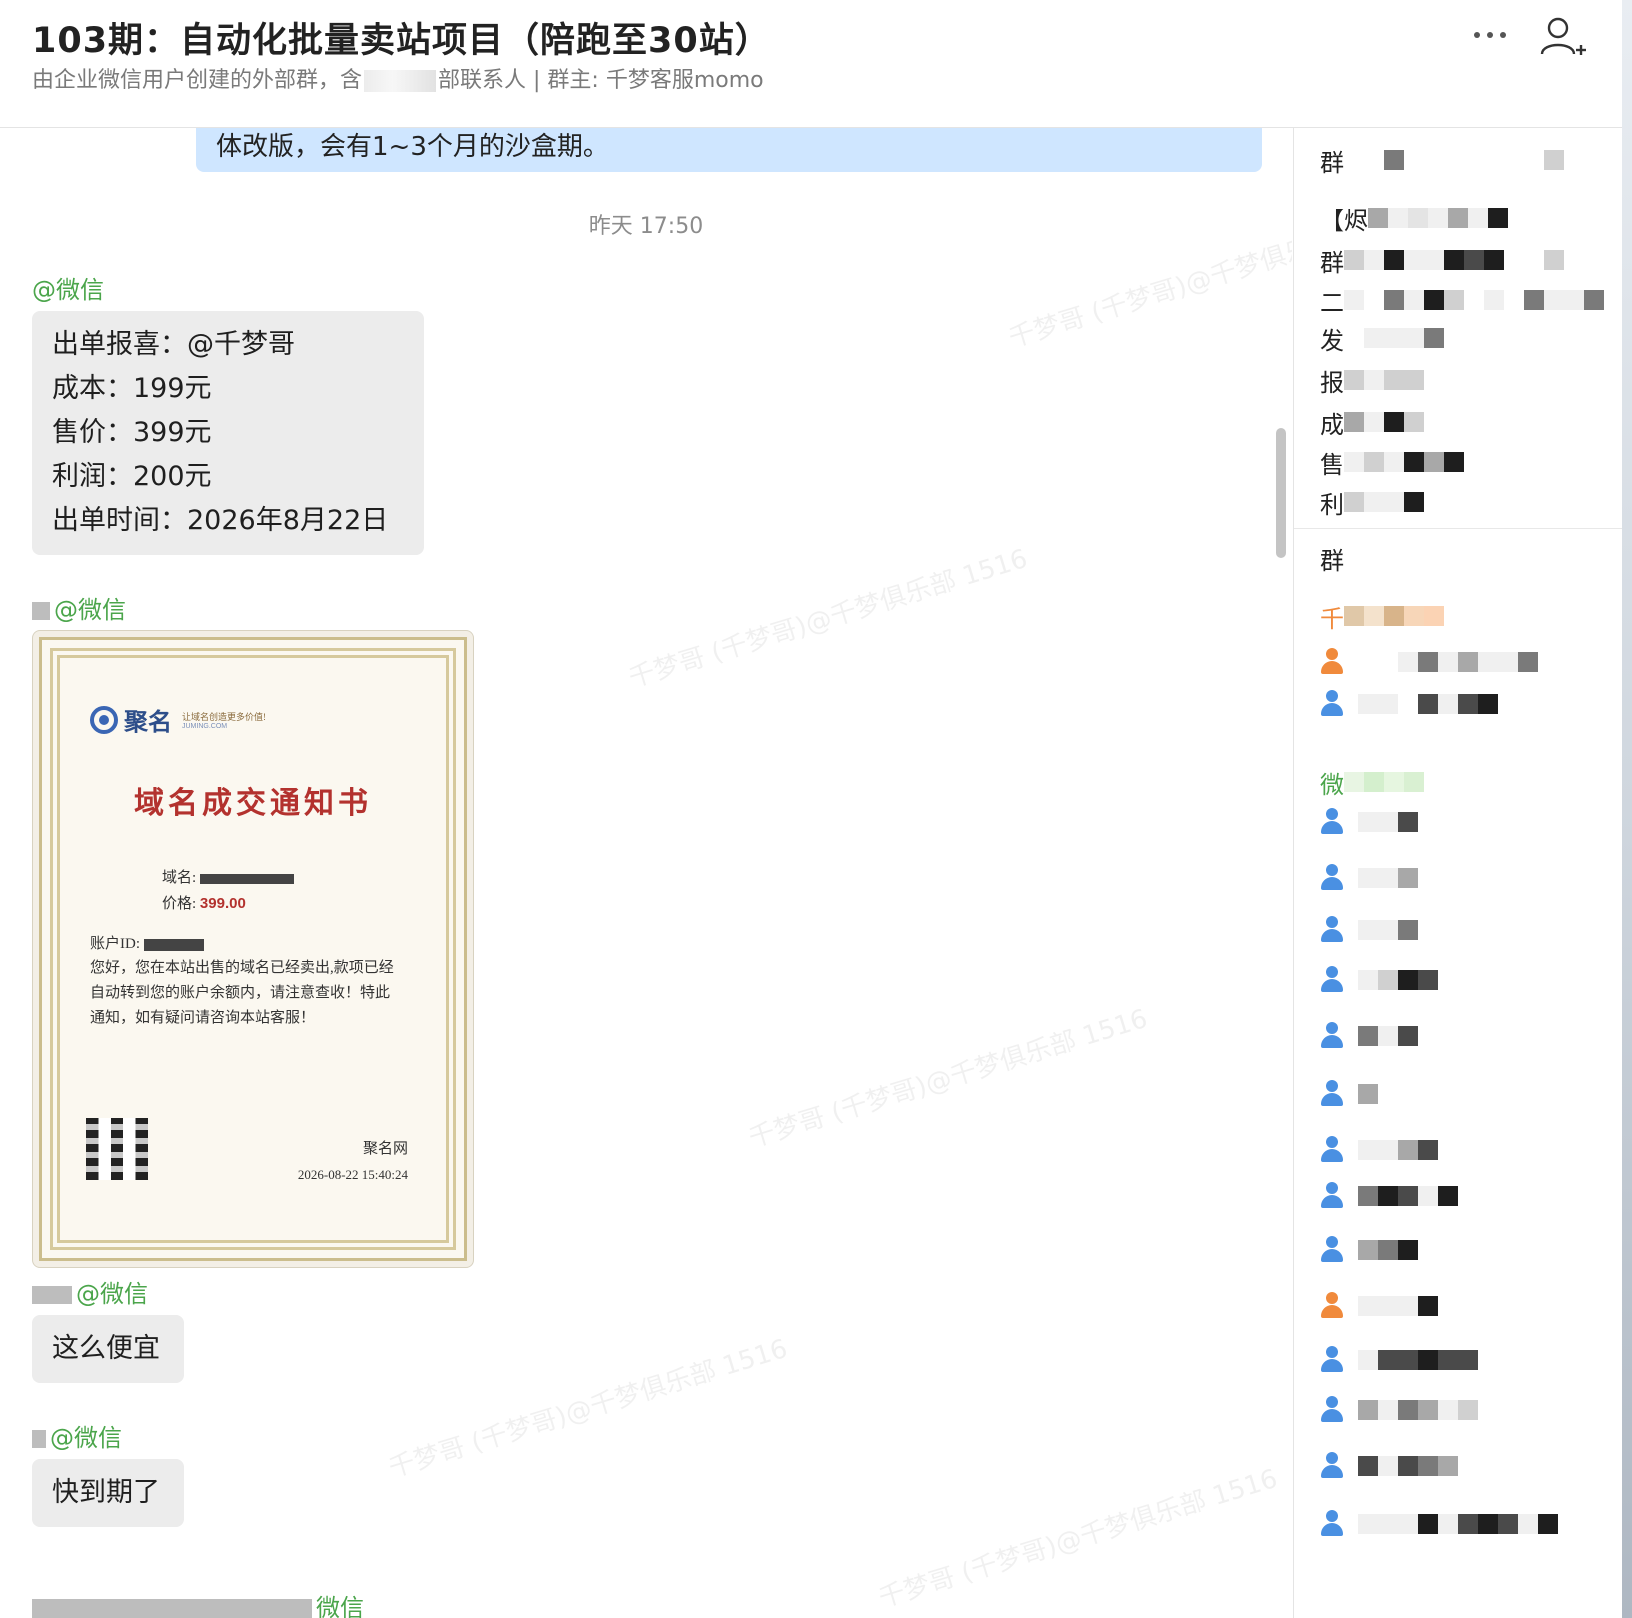 The image size is (1632, 1618). Describe the element at coordinates (1344, 220) in the screenshot. I see `info-row-label: 【烬` at that location.